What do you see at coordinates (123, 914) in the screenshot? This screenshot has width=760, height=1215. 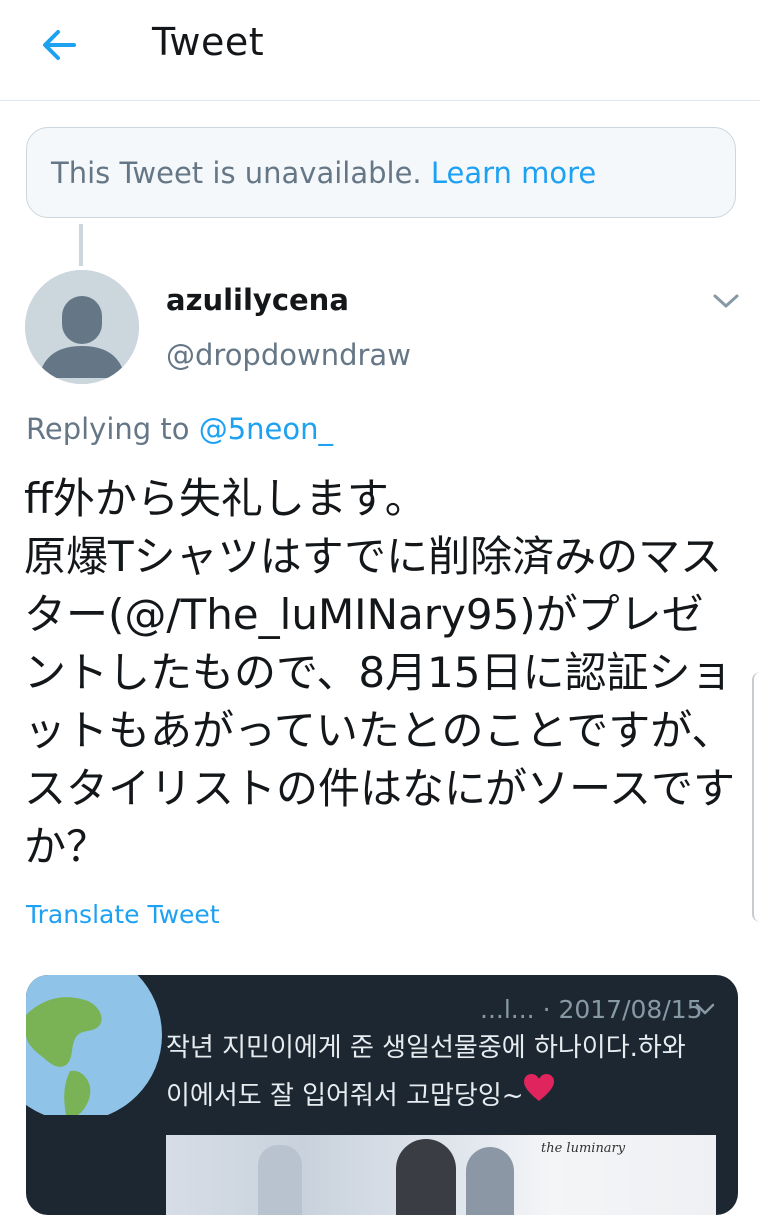 I see `translate-tweet-link: Translate Tweet` at bounding box center [123, 914].